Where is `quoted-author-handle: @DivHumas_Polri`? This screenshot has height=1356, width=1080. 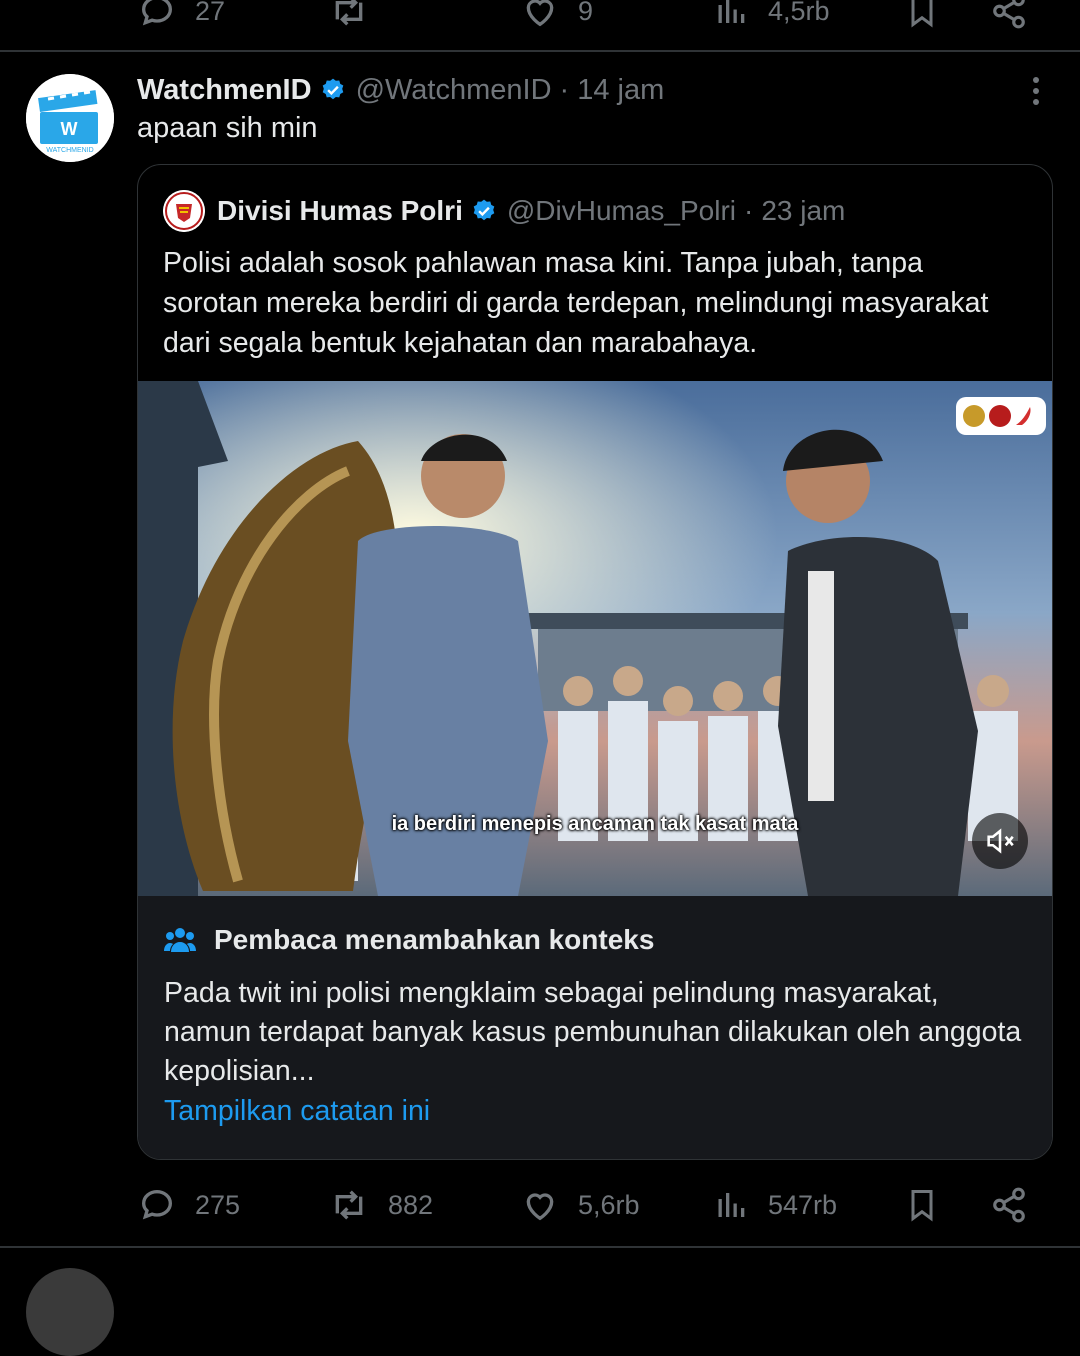 quoted-author-handle: @DivHumas_Polri is located at coordinates (621, 210).